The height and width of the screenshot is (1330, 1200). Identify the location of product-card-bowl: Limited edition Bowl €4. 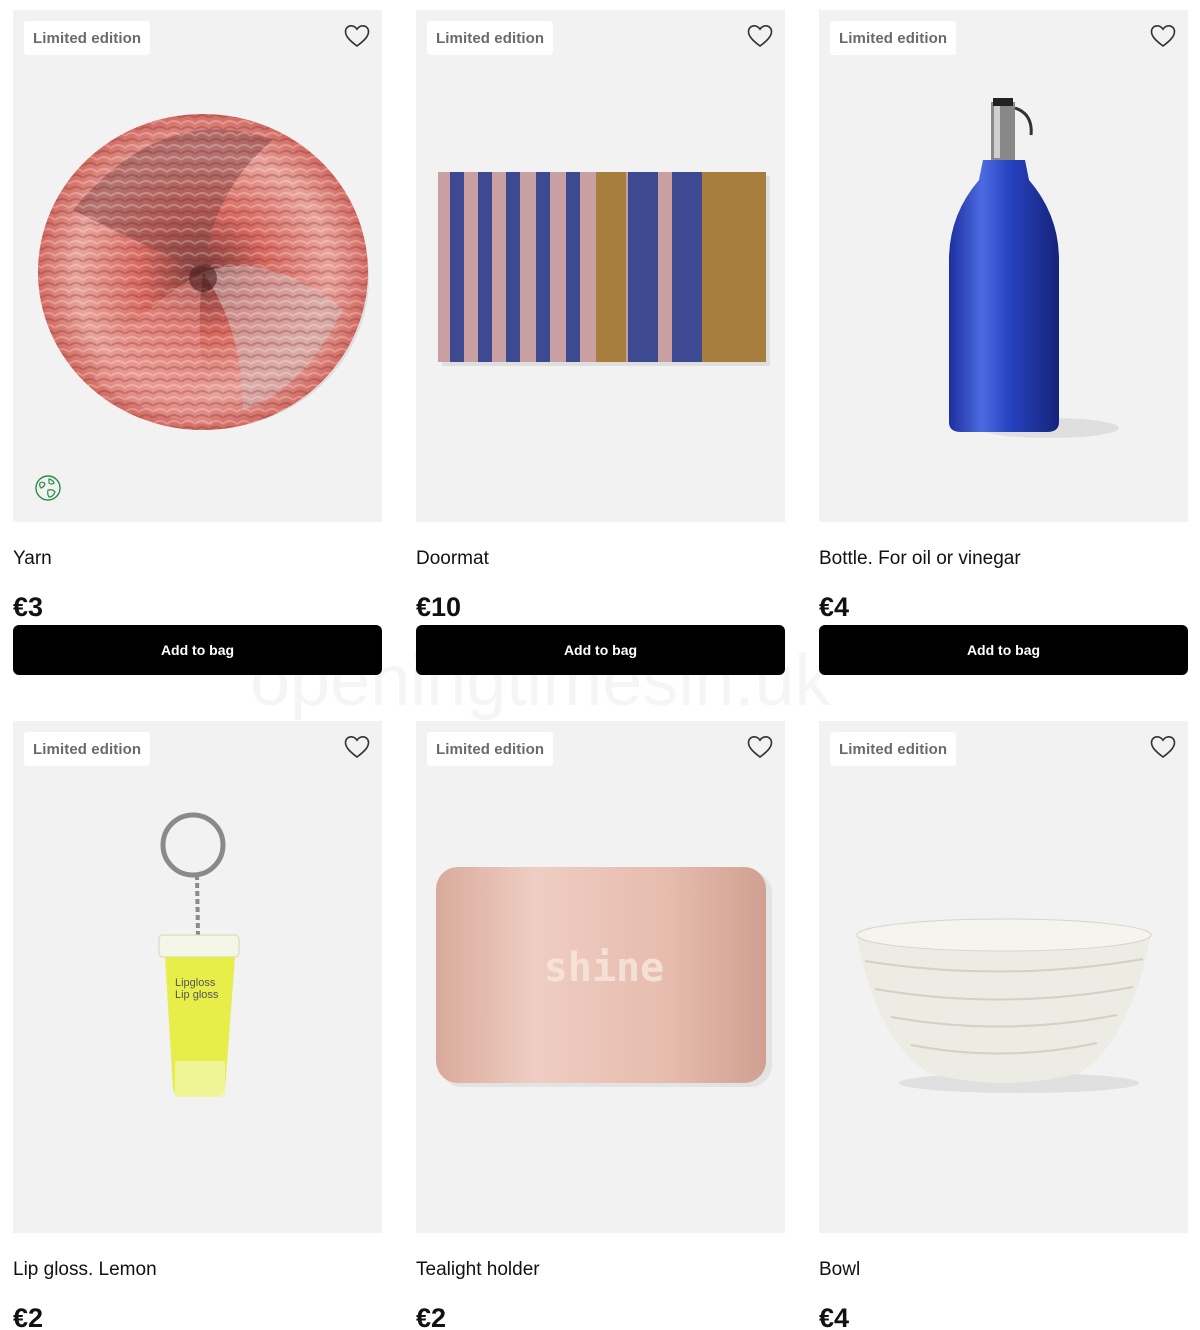
(1003, 1025).